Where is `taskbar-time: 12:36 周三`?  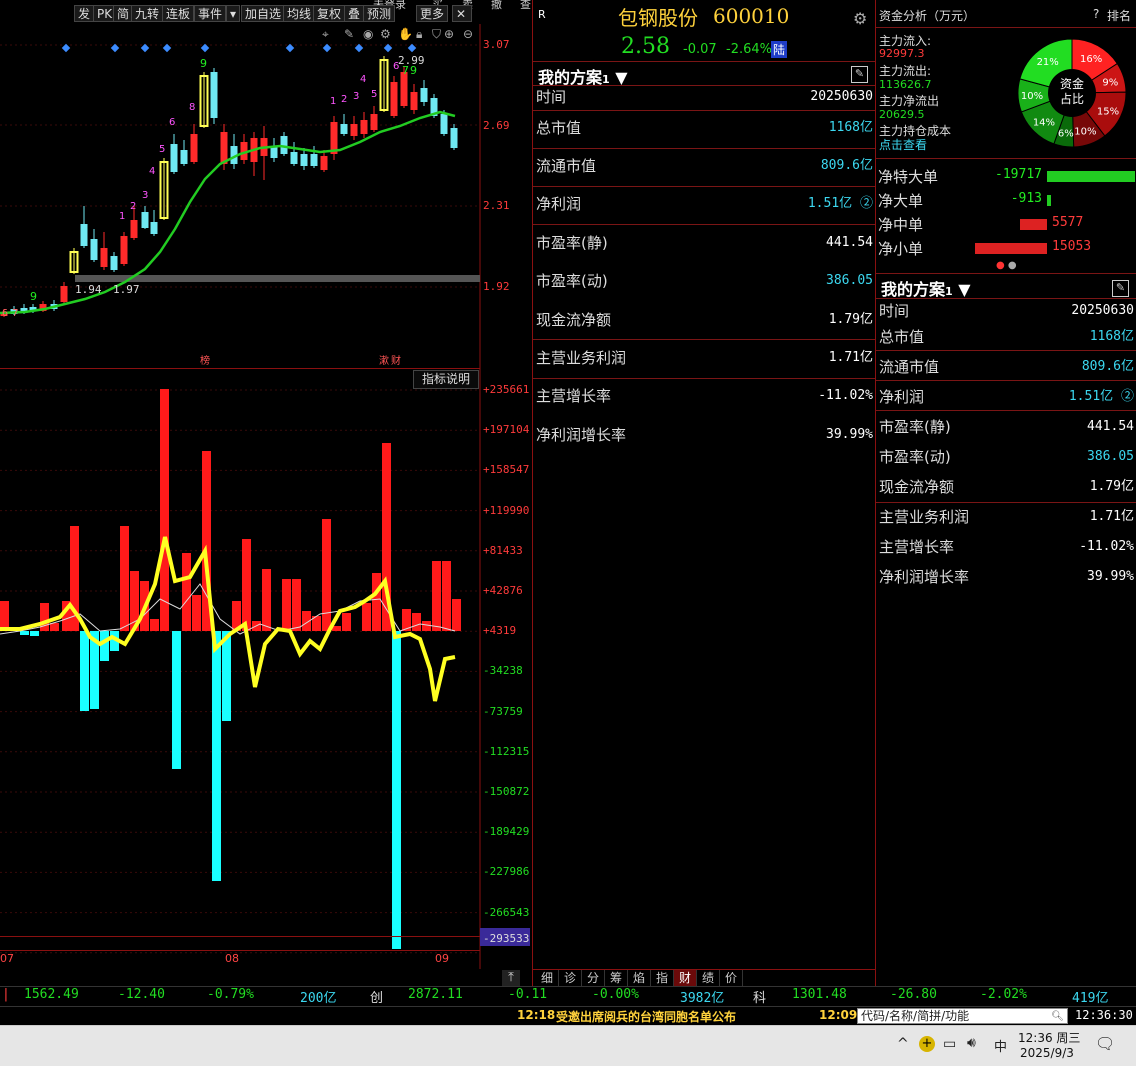 taskbar-time: 12:36 周三 is located at coordinates (1049, 1037).